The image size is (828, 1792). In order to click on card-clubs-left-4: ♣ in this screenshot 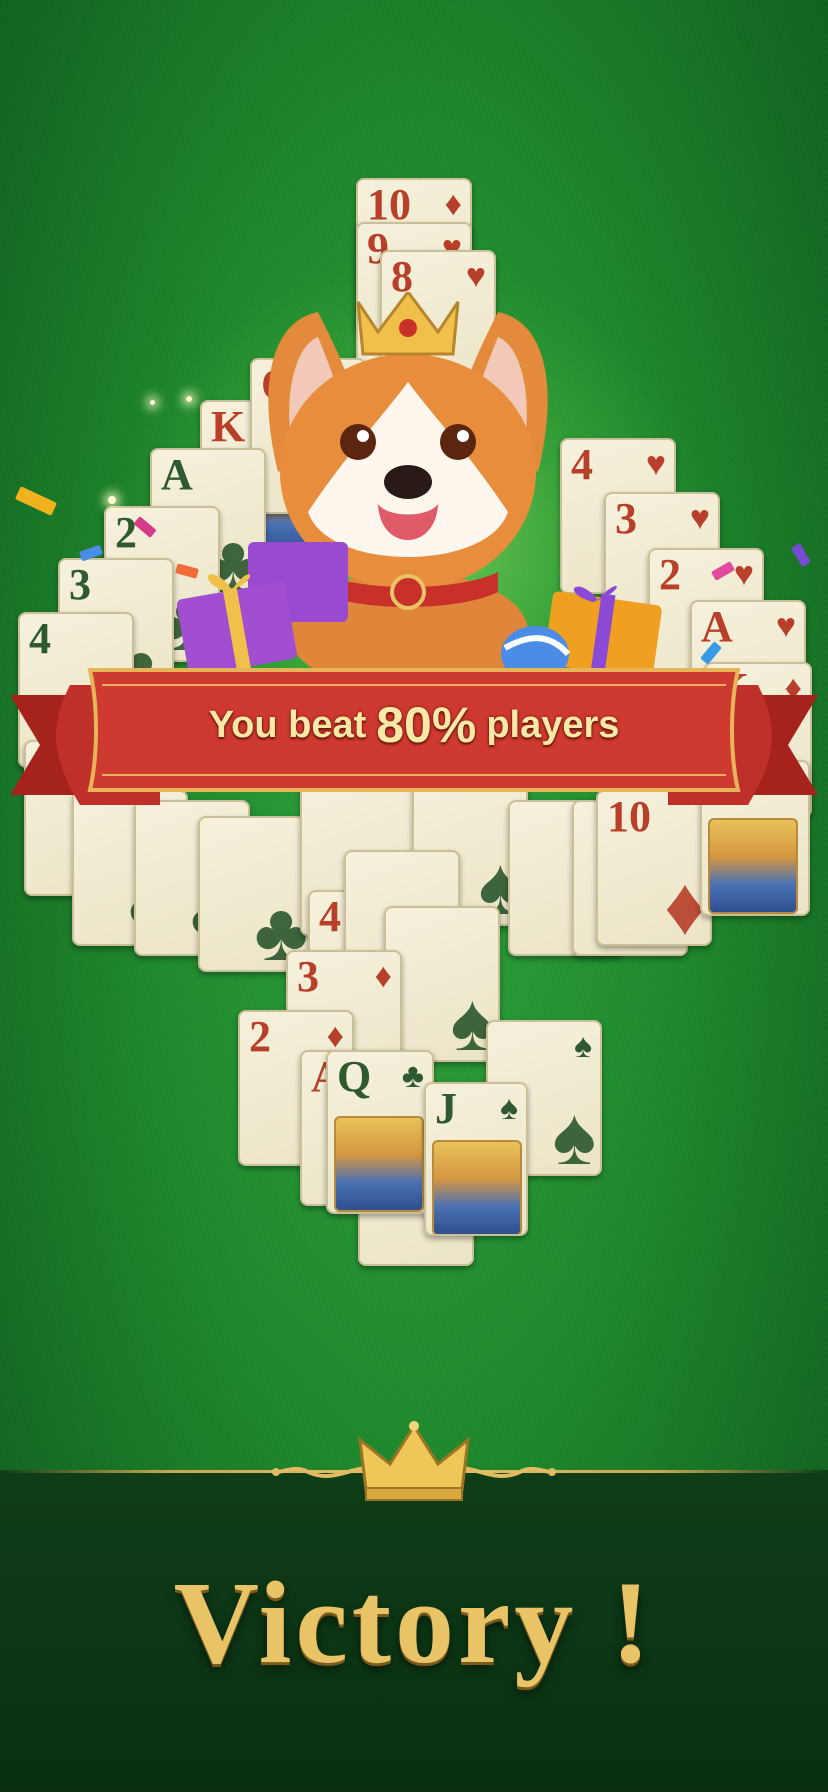, I will do `click(256, 894)`.